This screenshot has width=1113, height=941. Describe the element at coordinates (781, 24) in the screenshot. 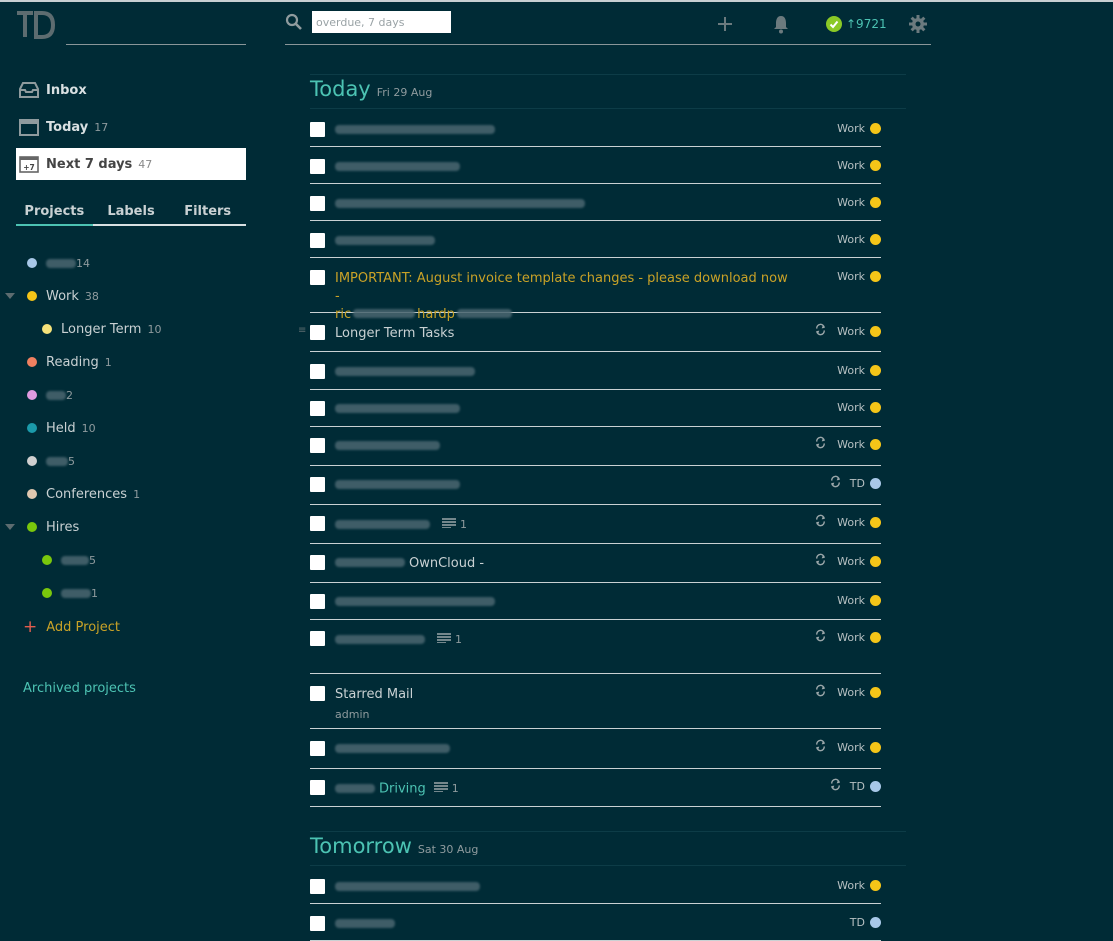

I see `bell-icon` at that location.